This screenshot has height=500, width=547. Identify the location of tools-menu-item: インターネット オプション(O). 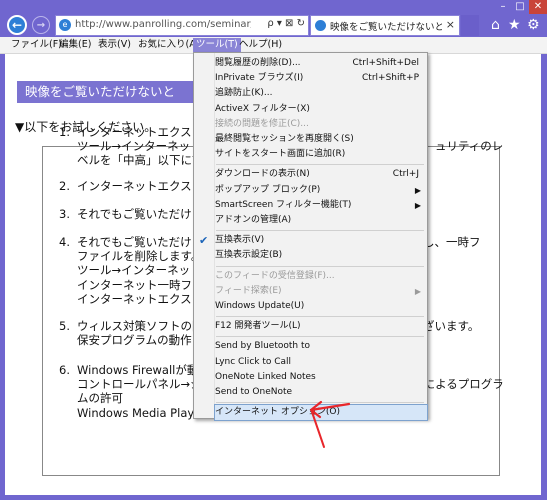
(321, 413).